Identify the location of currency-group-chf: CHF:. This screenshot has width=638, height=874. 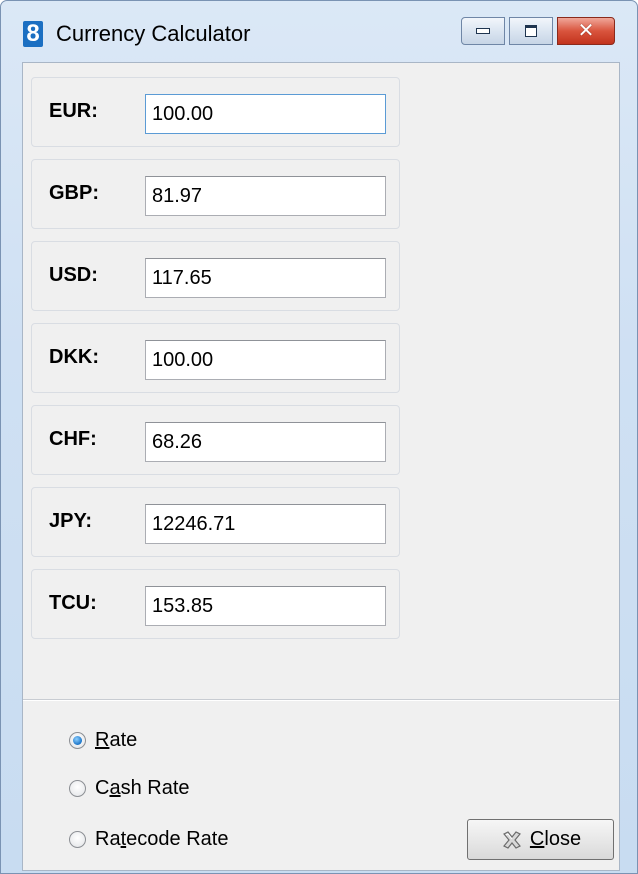
(215, 440).